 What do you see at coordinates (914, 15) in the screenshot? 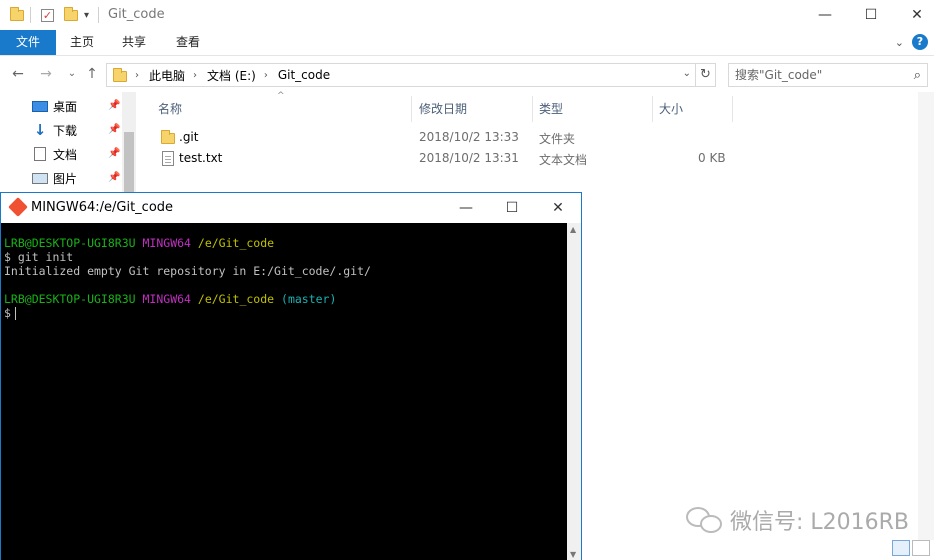
I see `close-button: ✕` at bounding box center [914, 15].